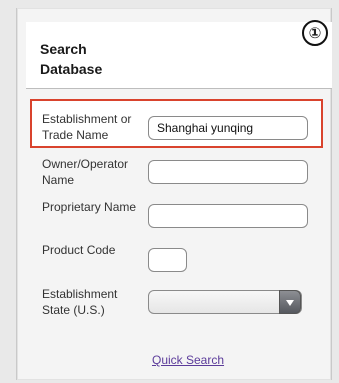  I want to click on establishment-state-label: Establishment State (U.S.), so click(80, 302).